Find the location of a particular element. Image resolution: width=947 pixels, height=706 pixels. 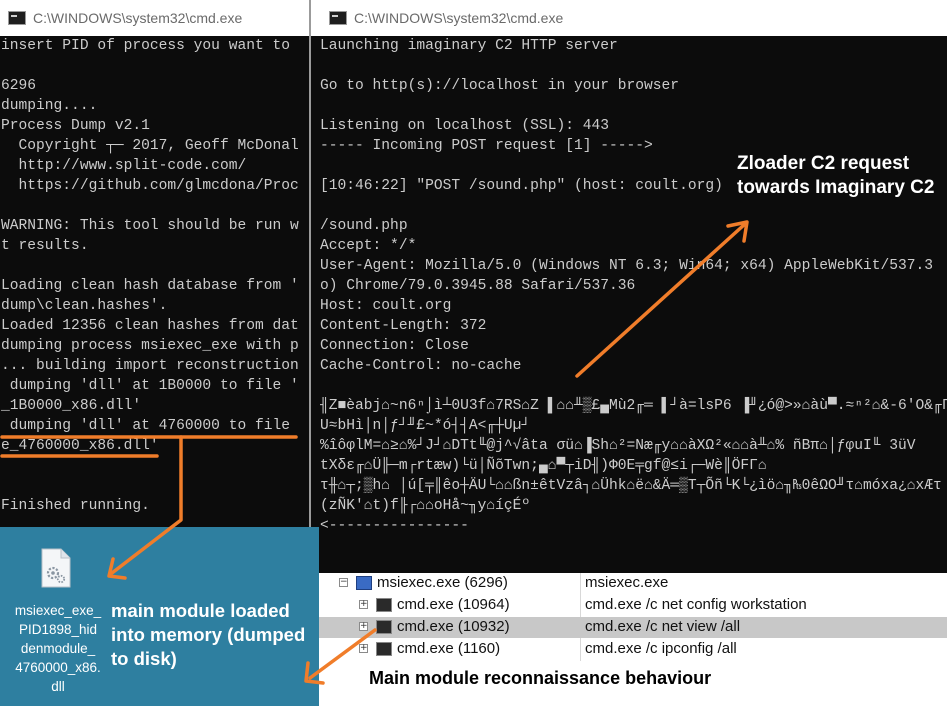

console-line: /sound.php is located at coordinates (364, 226).